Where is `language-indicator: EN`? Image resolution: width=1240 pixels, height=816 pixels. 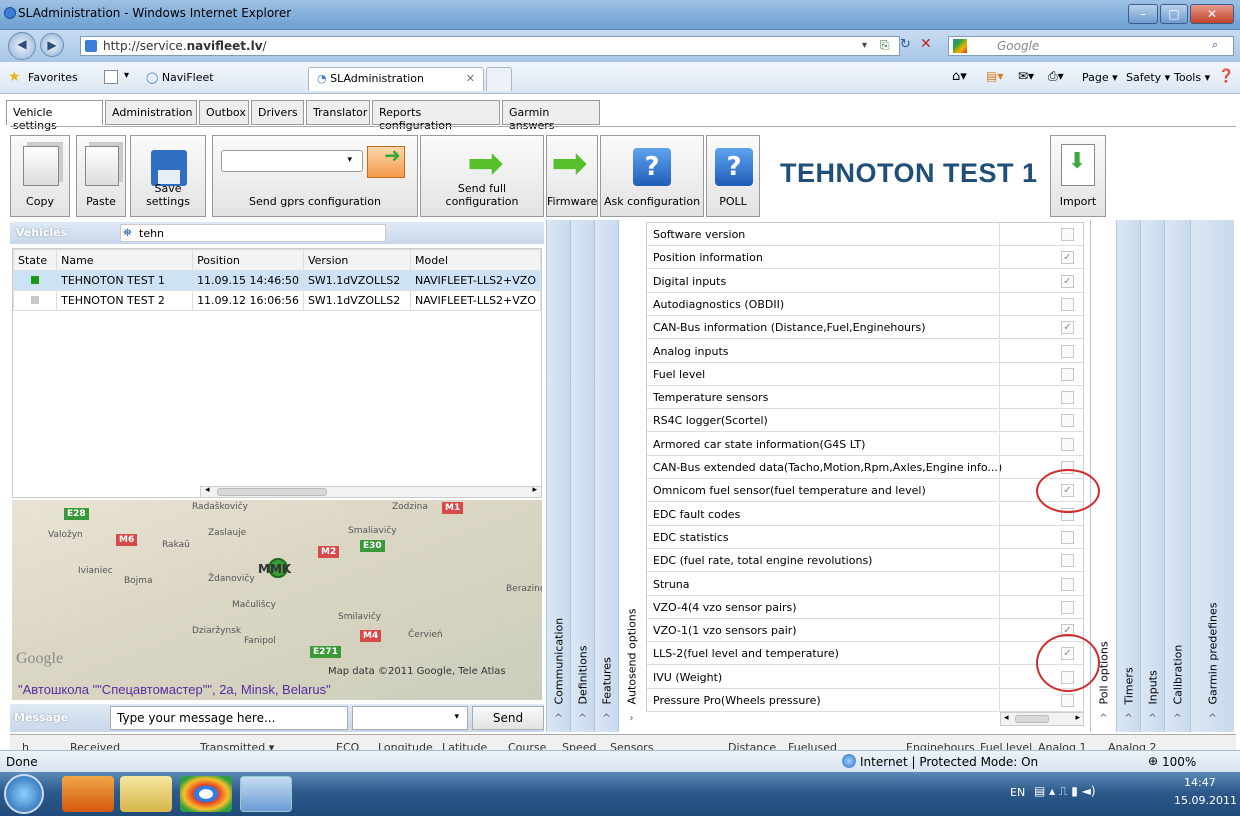 language-indicator: EN is located at coordinates (1017, 792).